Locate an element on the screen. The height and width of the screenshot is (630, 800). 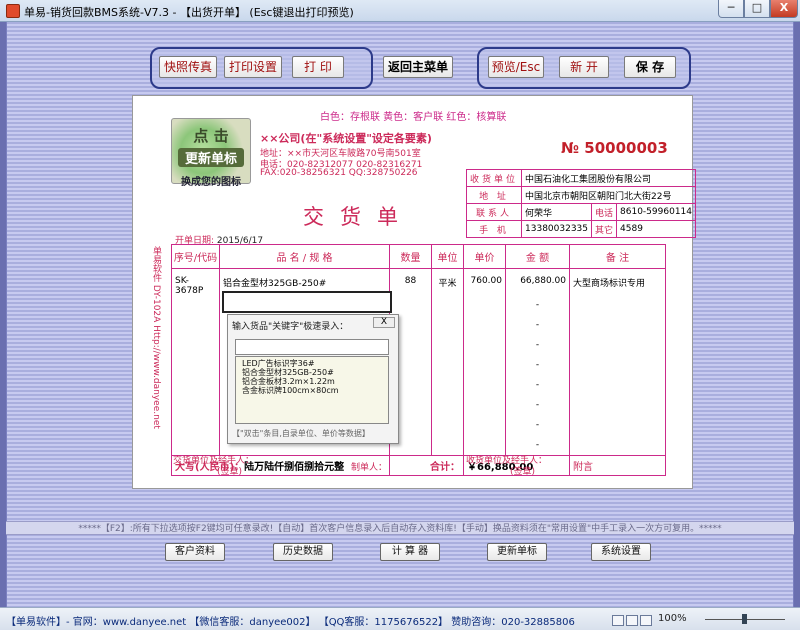
row-unit: 平米 is located at coordinates (447, 362).